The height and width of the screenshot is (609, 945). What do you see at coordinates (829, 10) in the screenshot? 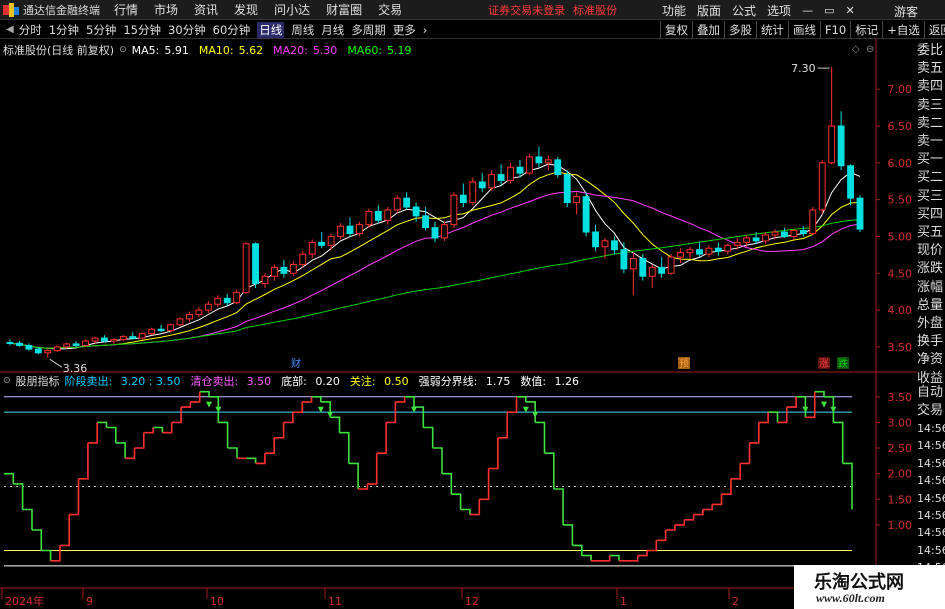
I see `restore-button: ▭` at bounding box center [829, 10].